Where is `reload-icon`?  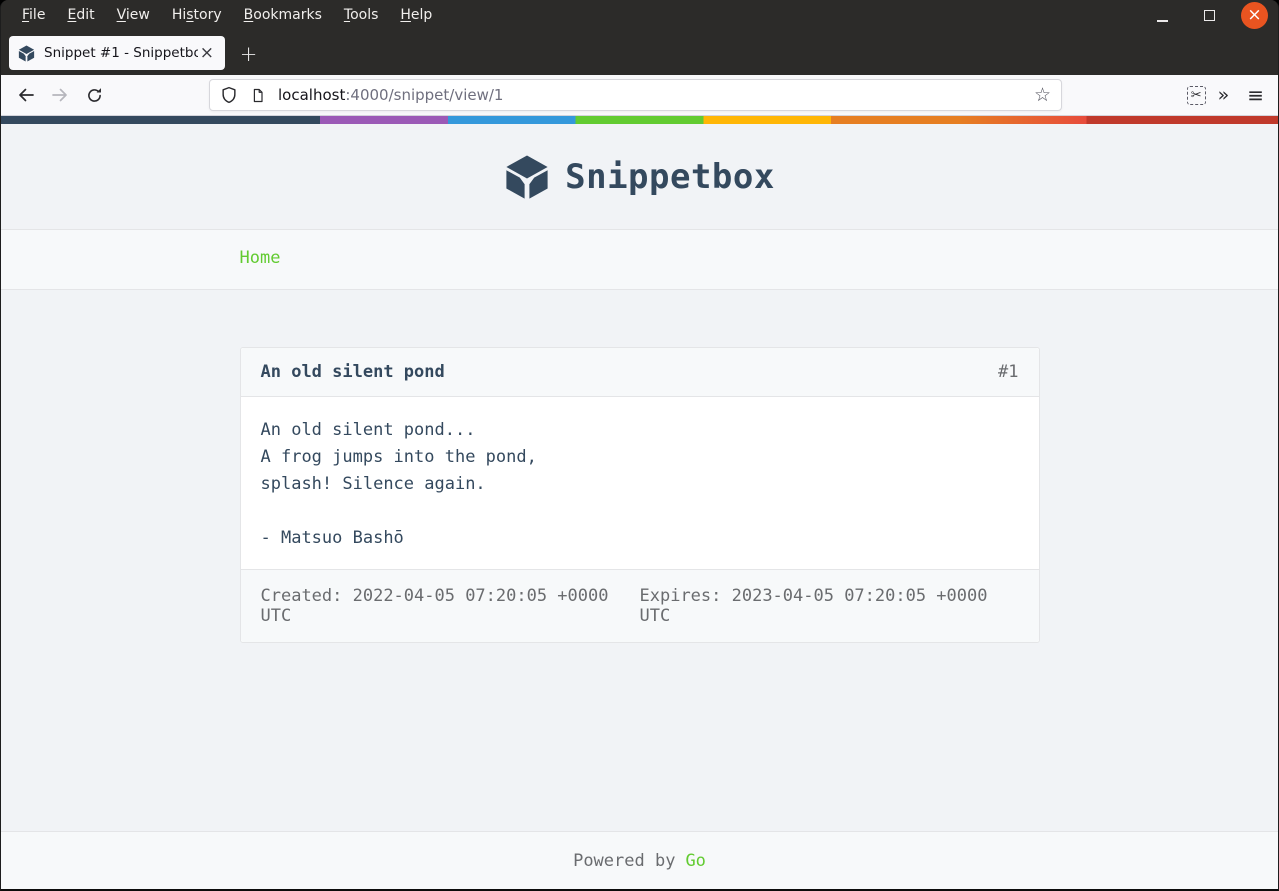 reload-icon is located at coordinates (94, 94).